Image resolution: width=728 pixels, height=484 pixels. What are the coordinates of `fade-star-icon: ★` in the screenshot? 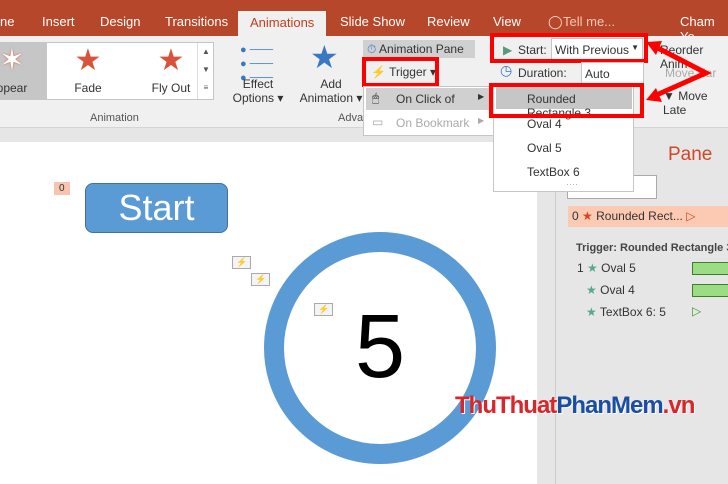 It's located at (88, 60).